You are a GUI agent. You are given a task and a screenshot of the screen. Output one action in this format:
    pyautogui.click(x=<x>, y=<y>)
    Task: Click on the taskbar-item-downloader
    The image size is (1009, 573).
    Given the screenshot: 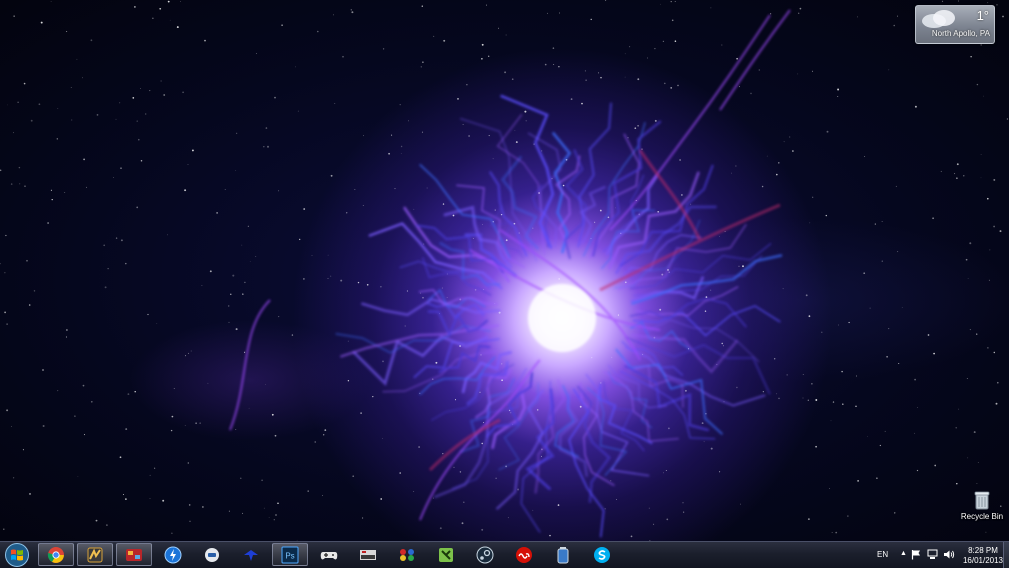 What is the action you would take?
    pyautogui.click(x=173, y=554)
    